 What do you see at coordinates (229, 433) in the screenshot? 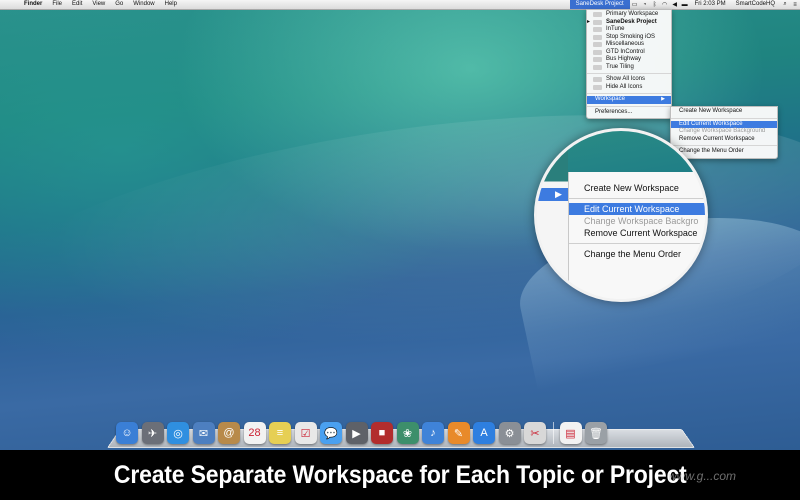
I see `contacts-icon: @` at bounding box center [229, 433].